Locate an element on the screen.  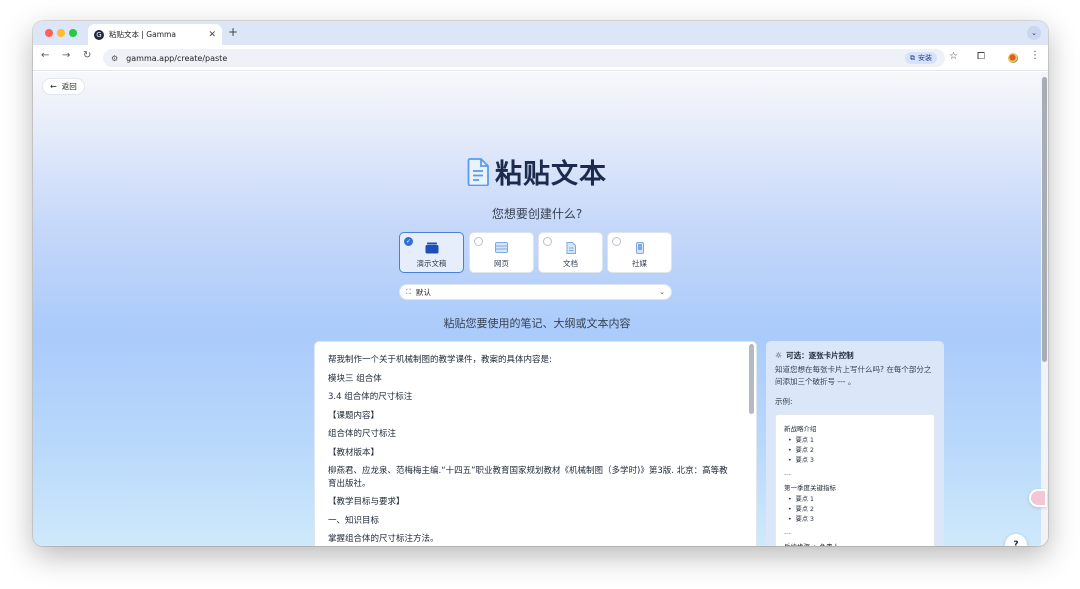
type-label-social: 社媒 is located at coordinates (639, 263).